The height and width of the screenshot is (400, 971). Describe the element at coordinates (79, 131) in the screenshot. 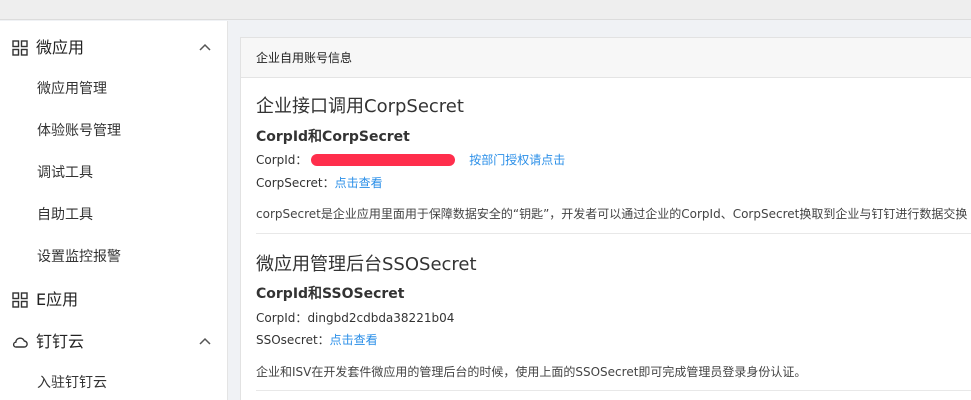

I see `sidebar-item-label: 体验账号管理` at that location.